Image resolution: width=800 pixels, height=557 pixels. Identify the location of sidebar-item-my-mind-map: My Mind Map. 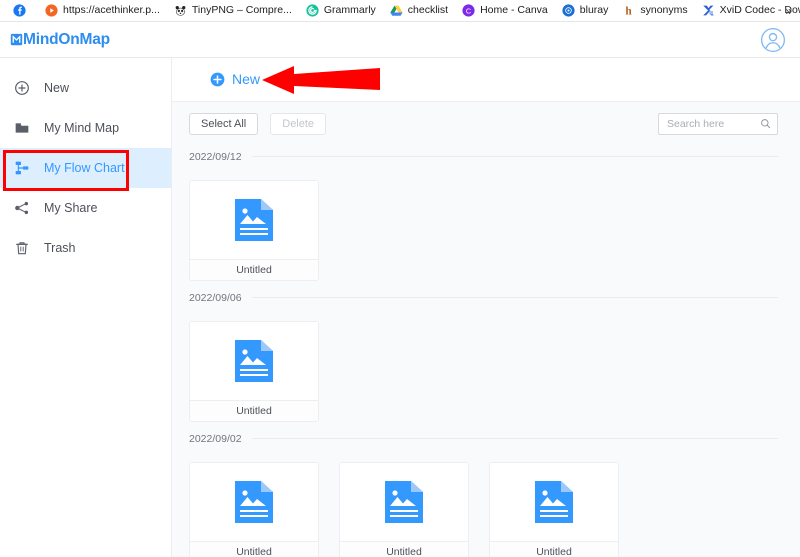
(85, 128).